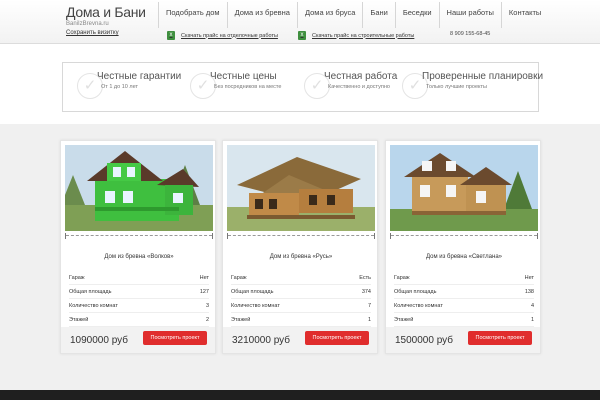  What do you see at coordinates (470, 34) in the screenshot?
I see `phone-number: 8 909 155-68-45` at bounding box center [470, 34].